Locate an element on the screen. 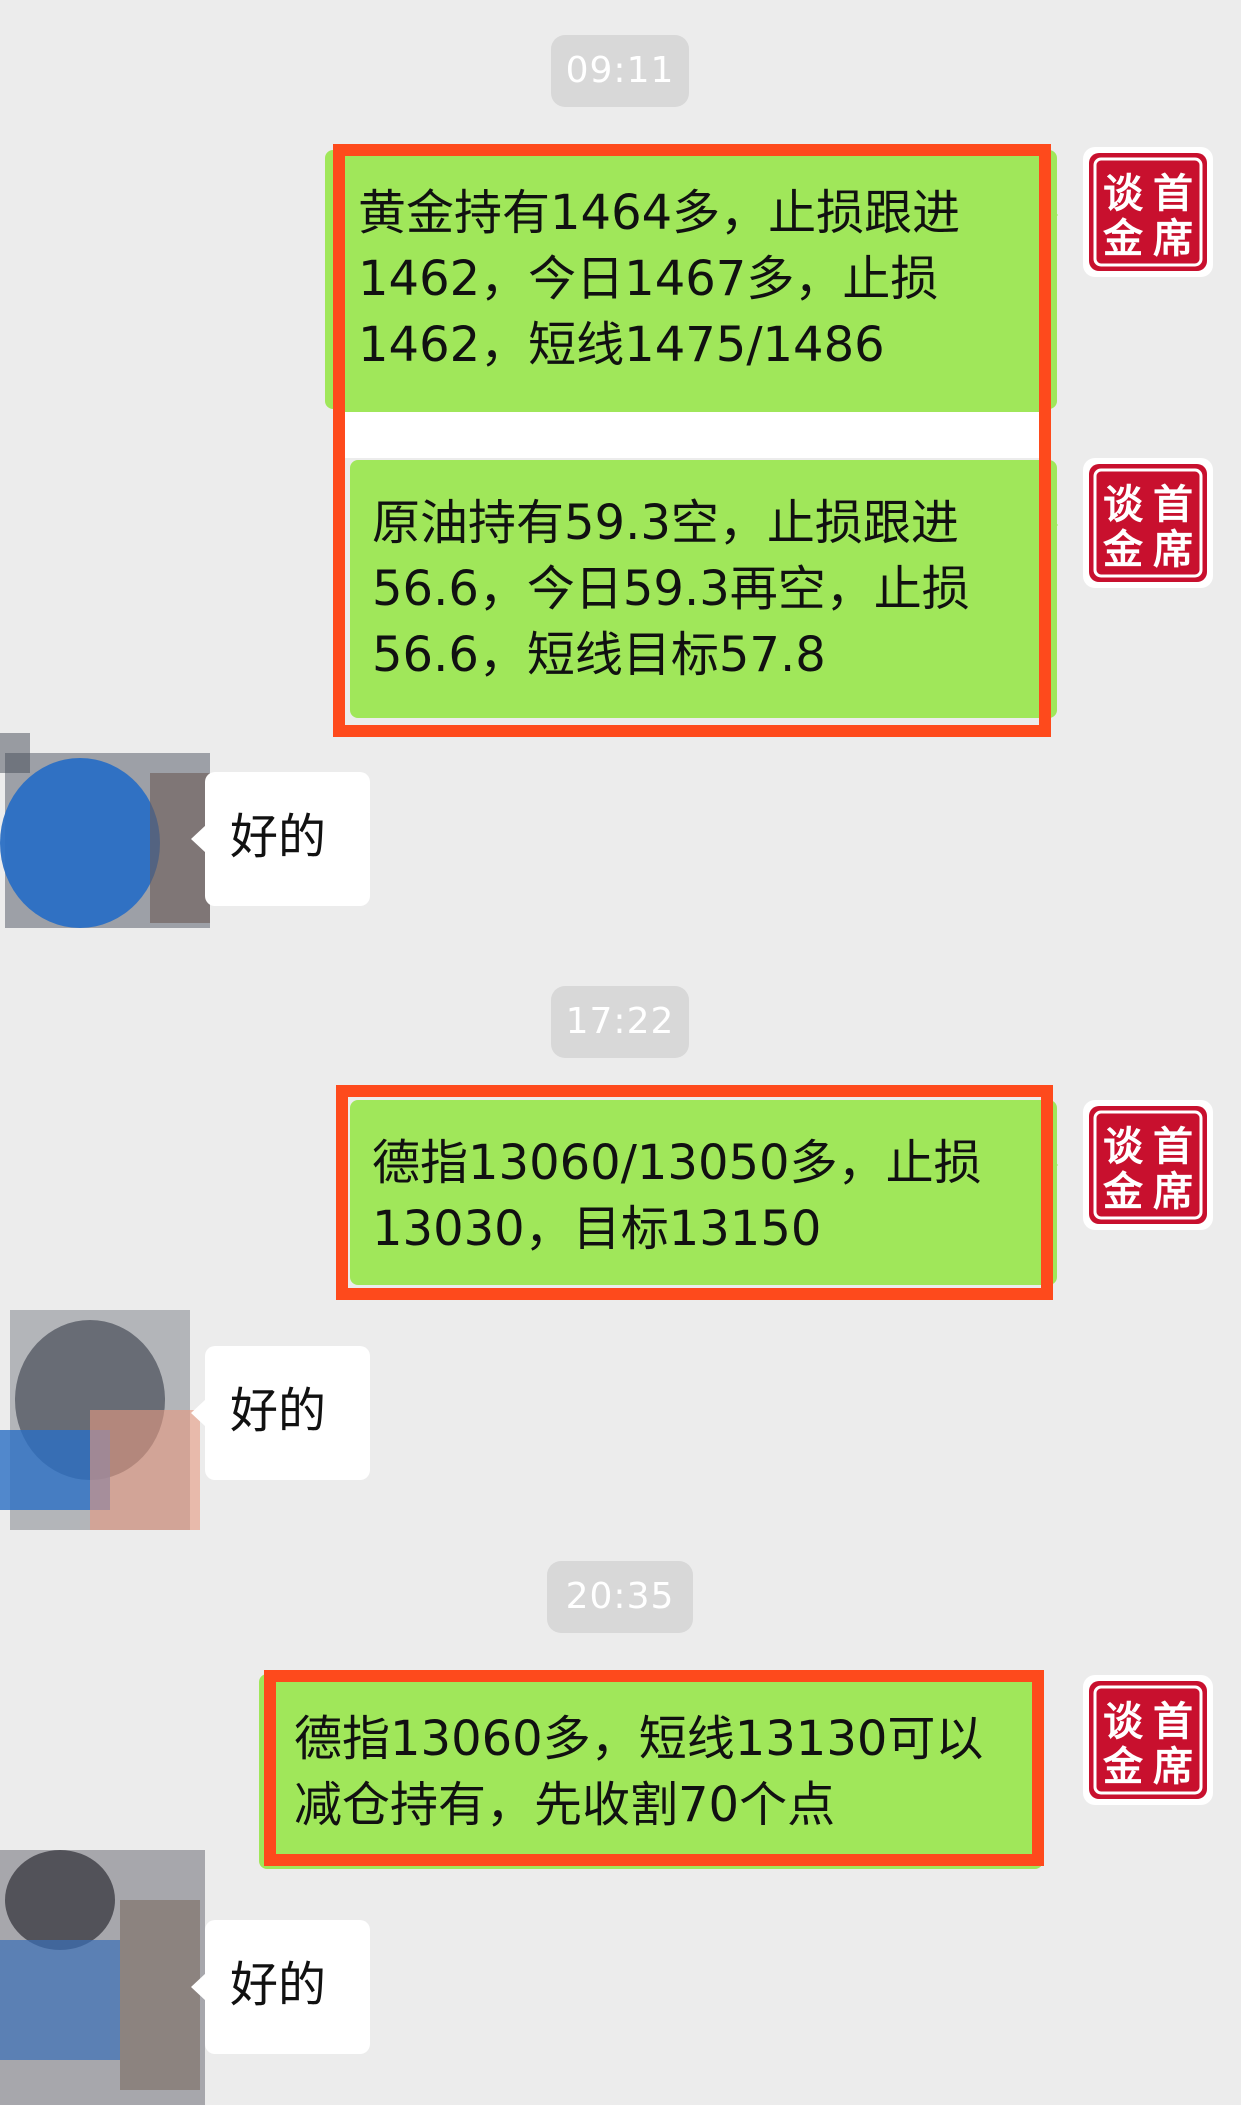  outgoing-message: 德指13060多，短线13130可以 减仓持有，先收割70个点 is located at coordinates (651, 1771).